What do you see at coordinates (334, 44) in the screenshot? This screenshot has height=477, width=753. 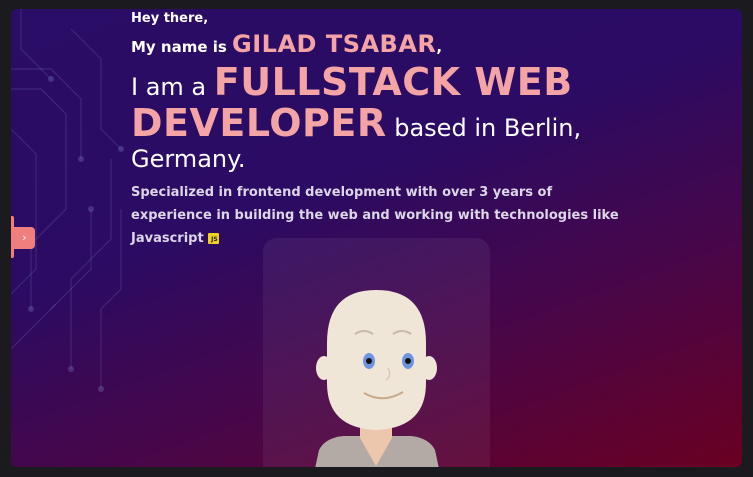 I see `developer-name: GILAD TSABAR` at bounding box center [334, 44].